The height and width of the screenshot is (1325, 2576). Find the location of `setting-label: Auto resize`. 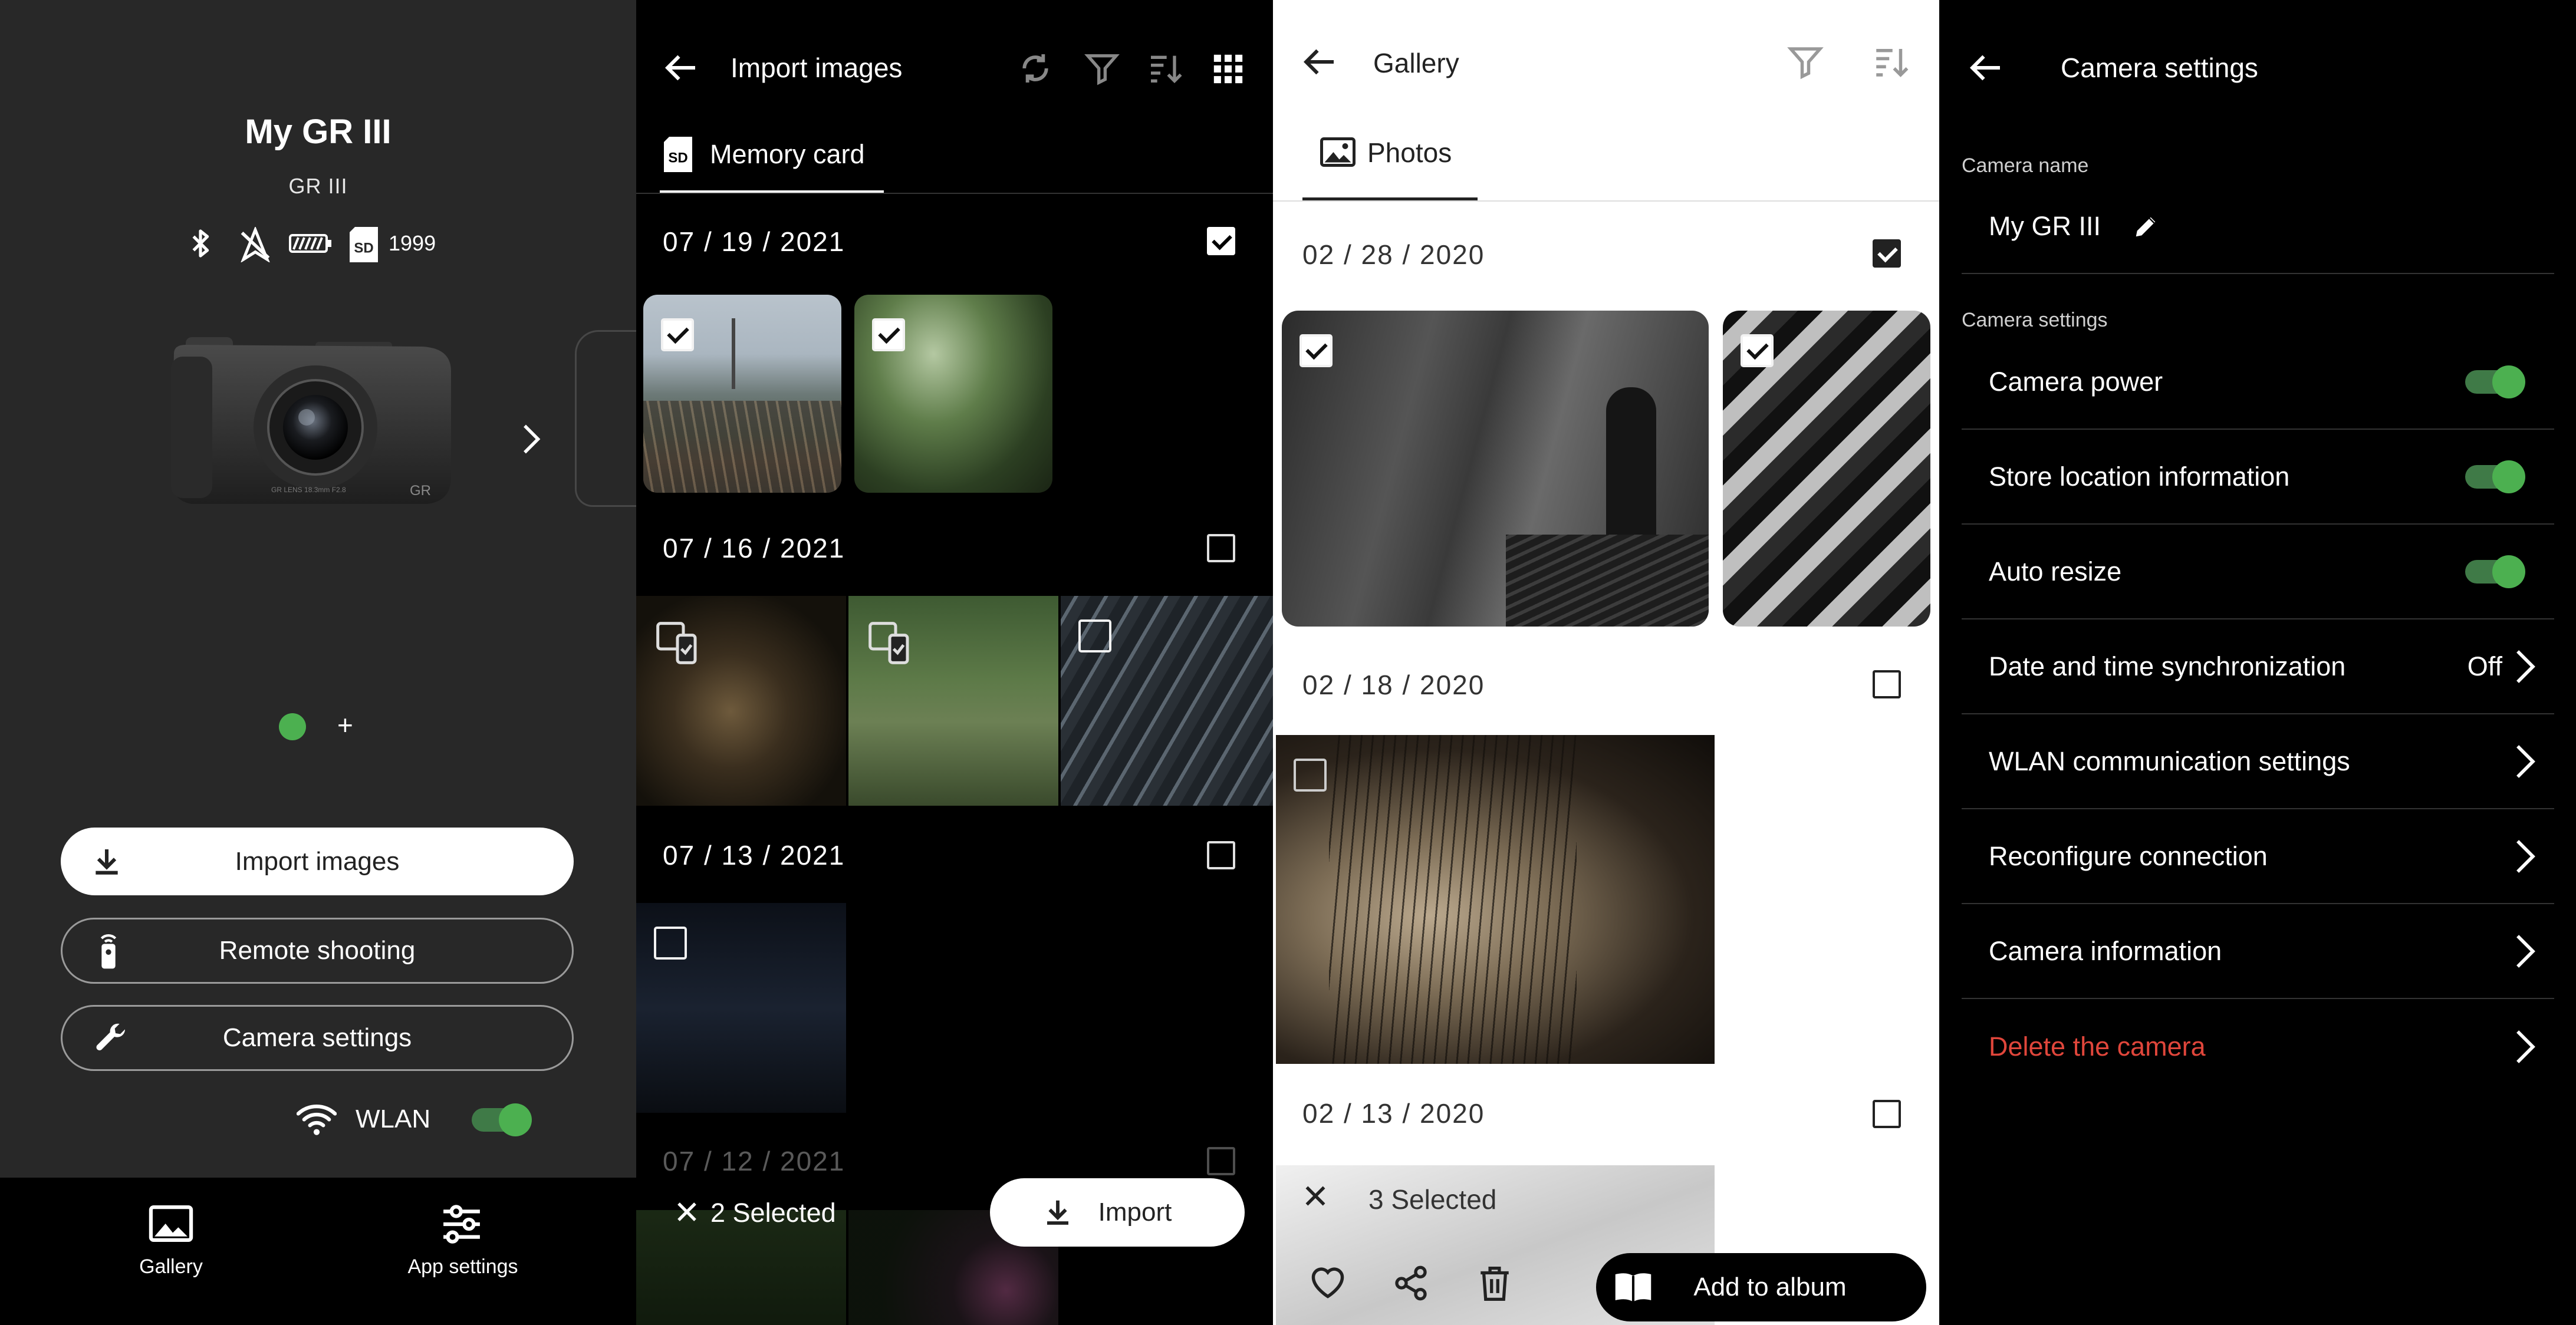

setting-label: Auto resize is located at coordinates (2055, 571).